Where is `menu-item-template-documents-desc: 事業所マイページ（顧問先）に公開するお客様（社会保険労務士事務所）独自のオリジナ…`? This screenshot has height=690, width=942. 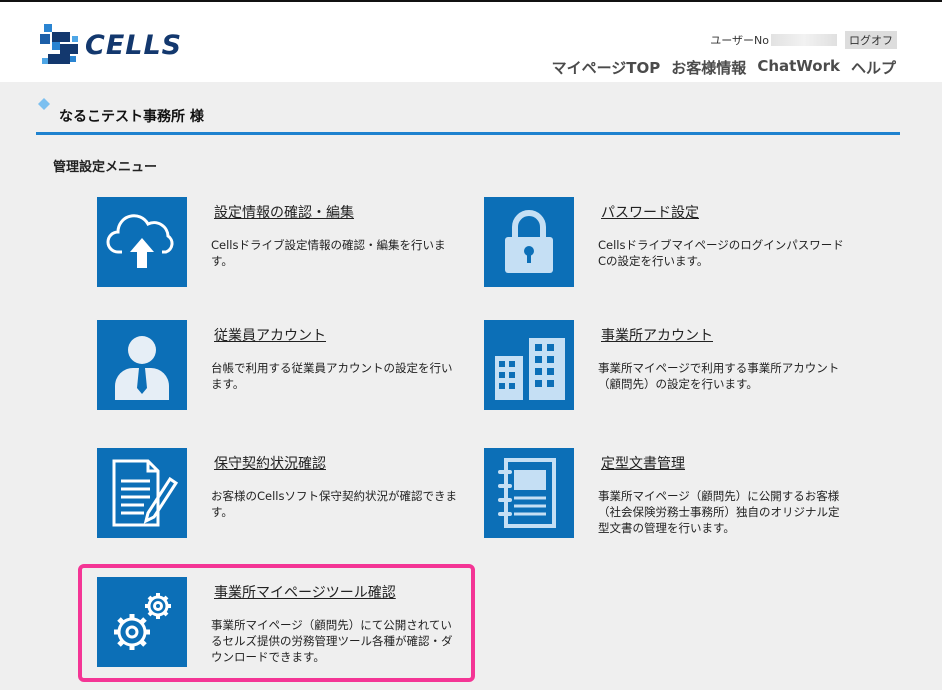 menu-item-template-documents-desc: 事業所マイページ（顧問先）に公開するお客様（社会保険労務士事務所）独自のオリジナ… is located at coordinates (719, 512).